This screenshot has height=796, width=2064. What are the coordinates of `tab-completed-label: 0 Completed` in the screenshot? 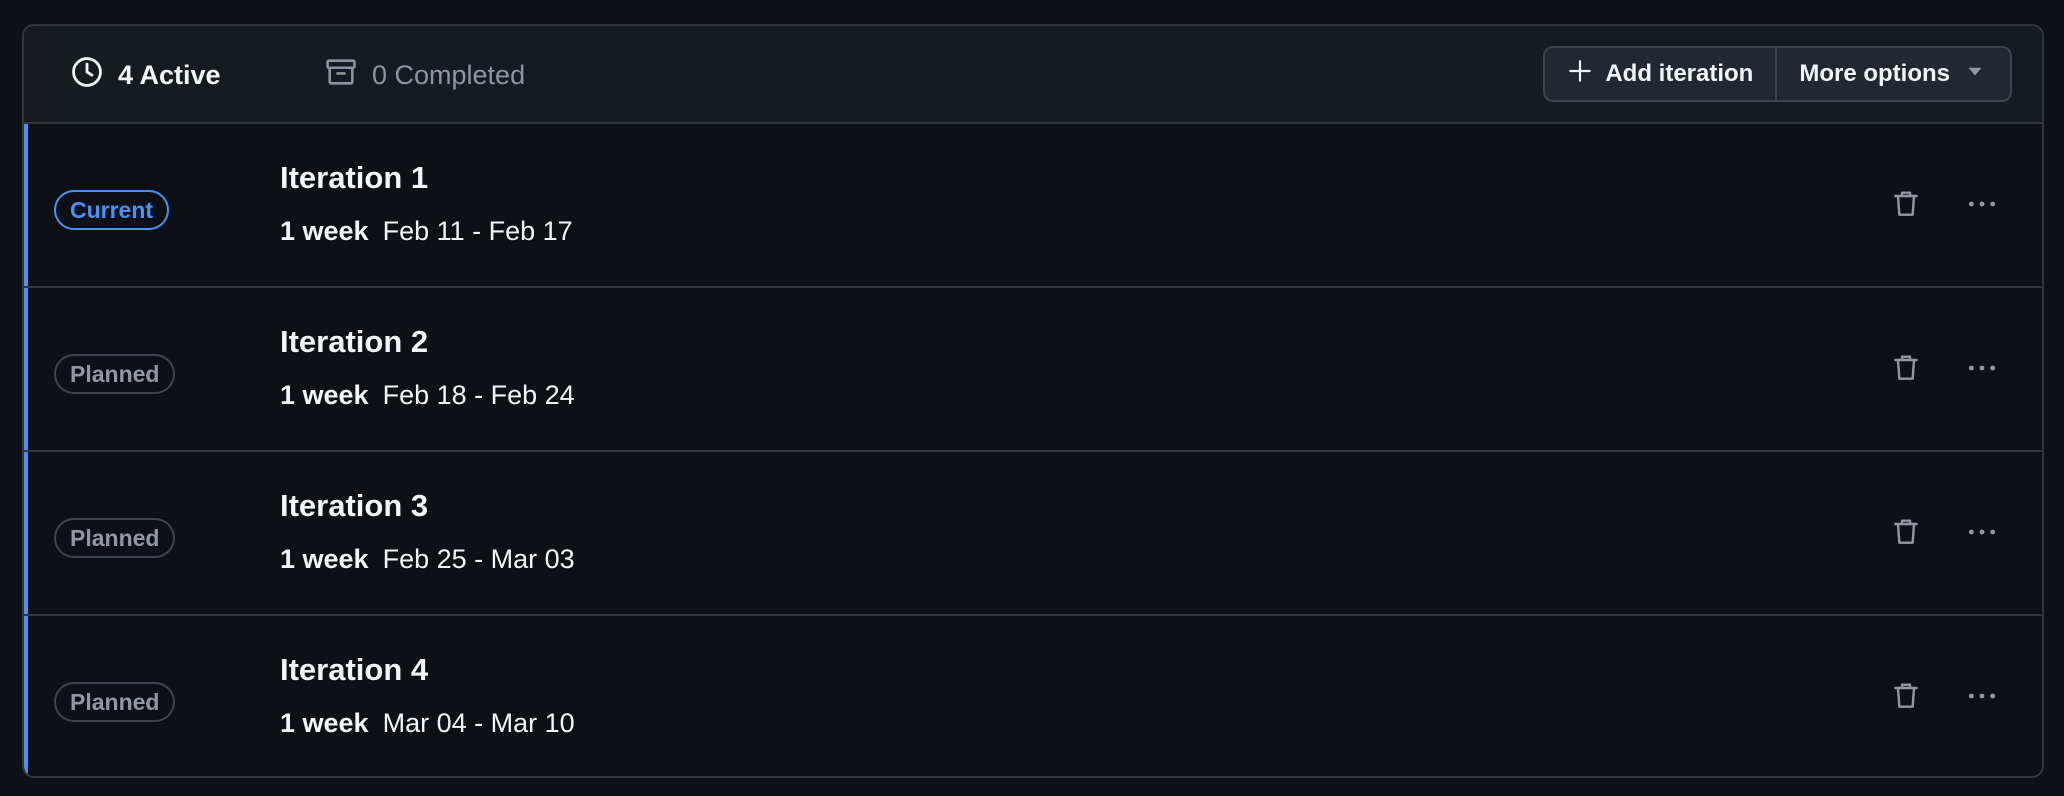 It's located at (449, 74).